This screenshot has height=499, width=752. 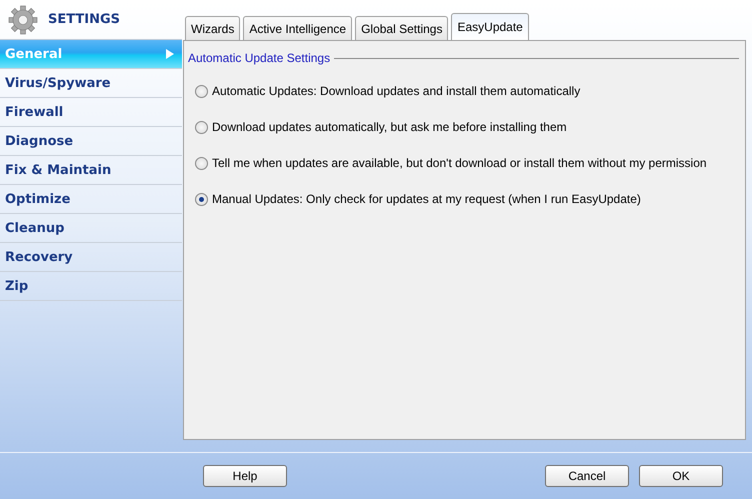 I want to click on sidebar-item: Optimize, so click(x=91, y=199).